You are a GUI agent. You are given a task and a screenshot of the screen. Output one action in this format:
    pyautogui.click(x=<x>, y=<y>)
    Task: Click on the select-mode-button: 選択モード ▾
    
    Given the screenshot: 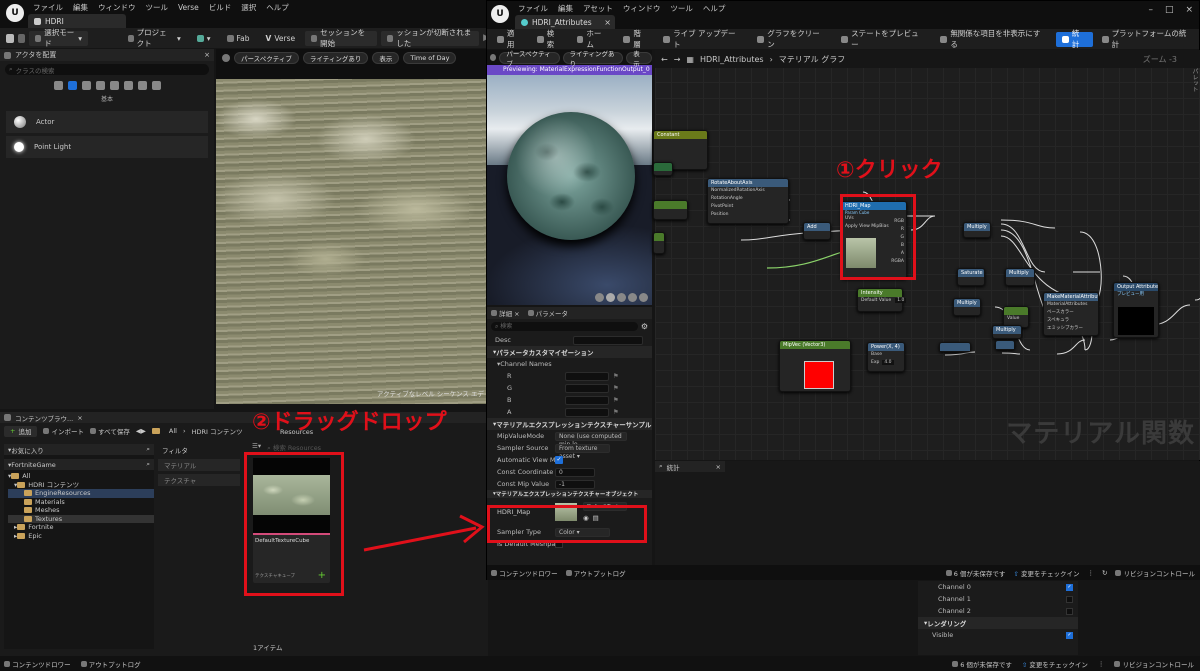 What is the action you would take?
    pyautogui.click(x=59, y=38)
    